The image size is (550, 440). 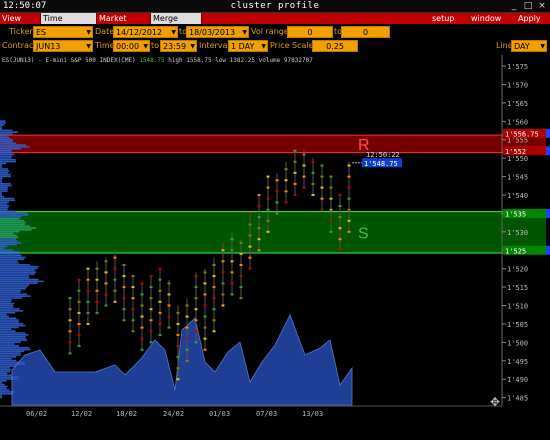 I want to click on maximize-icon: □, so click(x=528, y=6).